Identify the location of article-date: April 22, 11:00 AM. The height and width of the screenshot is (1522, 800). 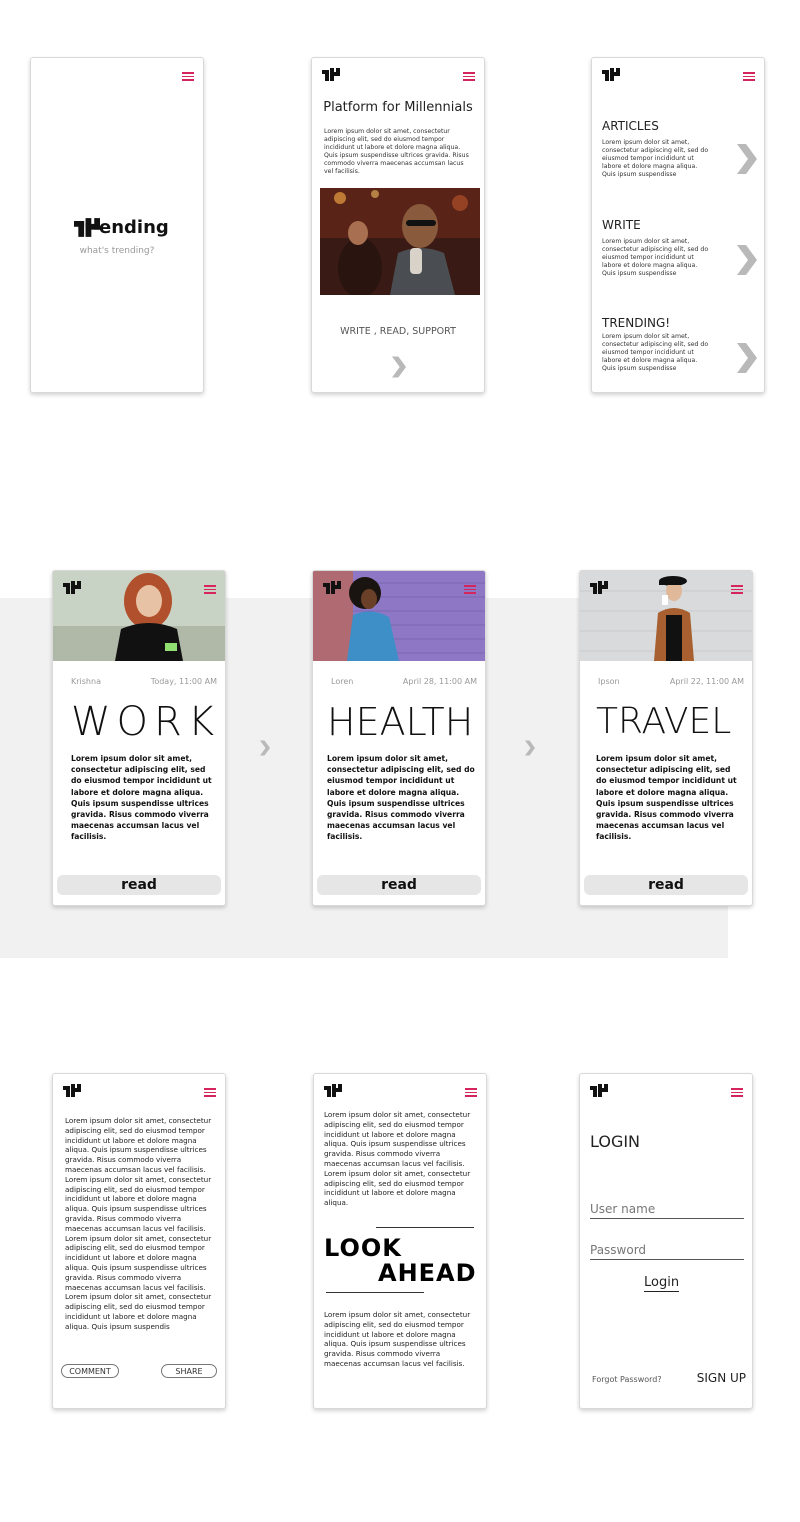
(706, 681).